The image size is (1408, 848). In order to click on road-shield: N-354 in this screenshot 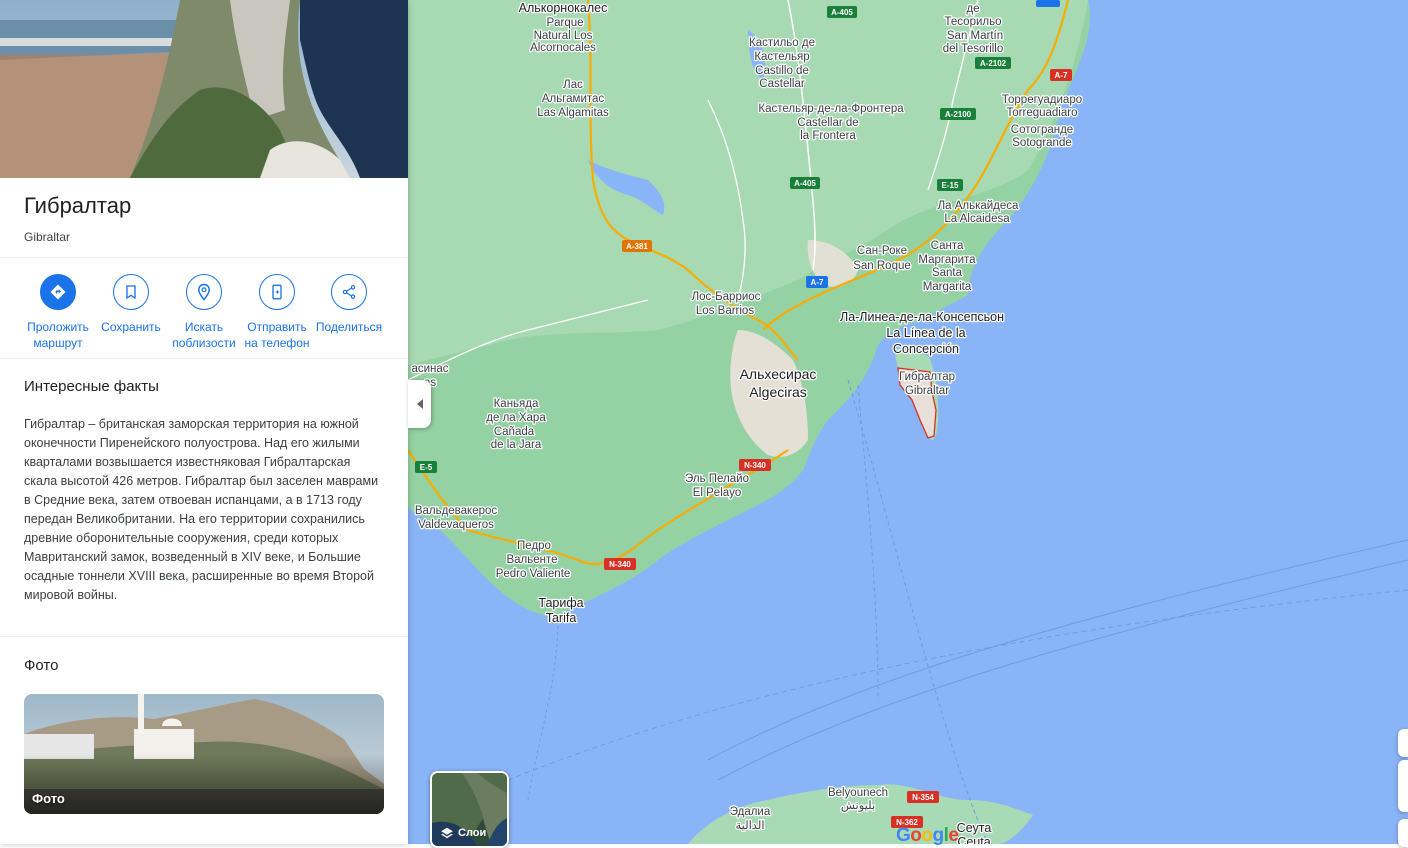, I will do `click(923, 797)`.